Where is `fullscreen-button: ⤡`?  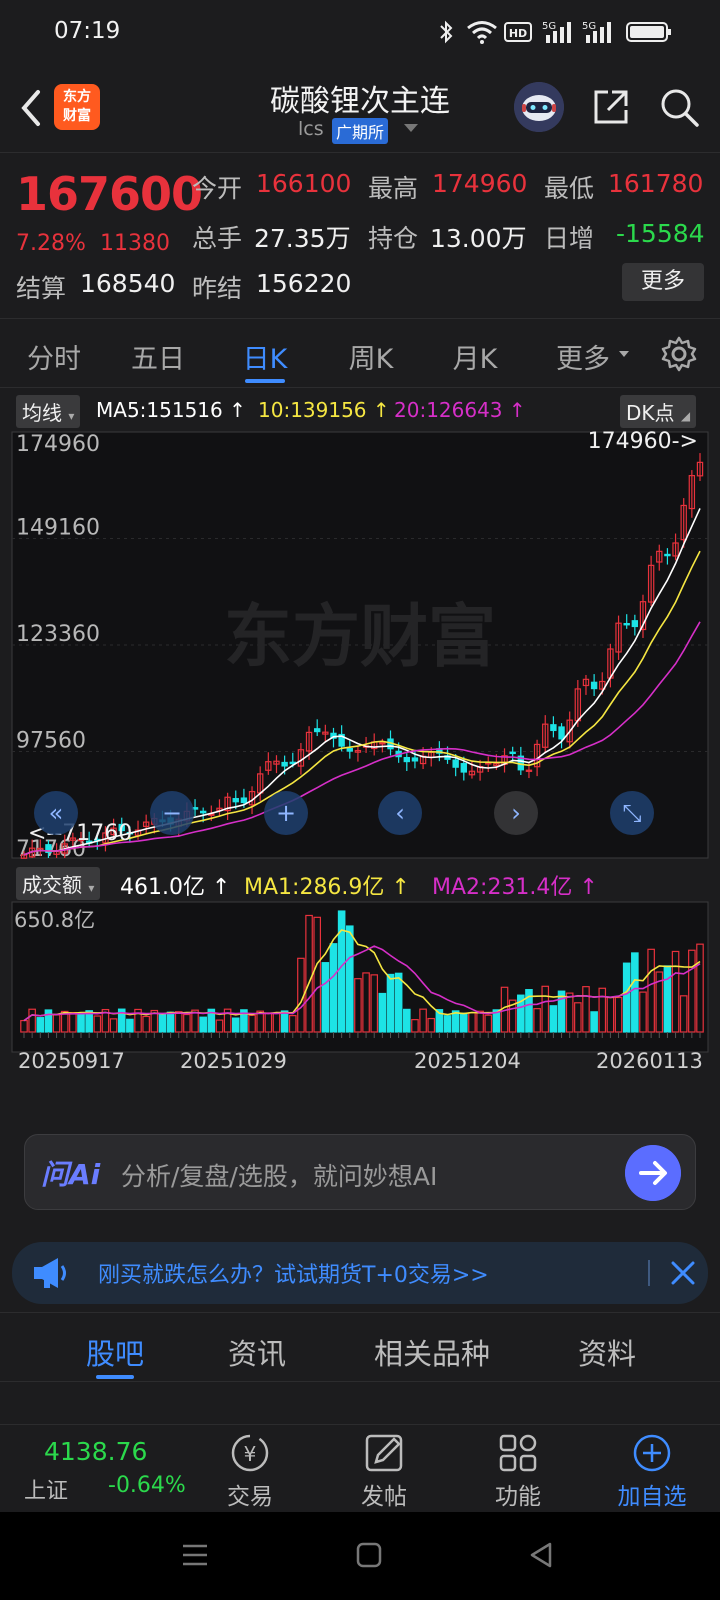 fullscreen-button: ⤡ is located at coordinates (632, 813).